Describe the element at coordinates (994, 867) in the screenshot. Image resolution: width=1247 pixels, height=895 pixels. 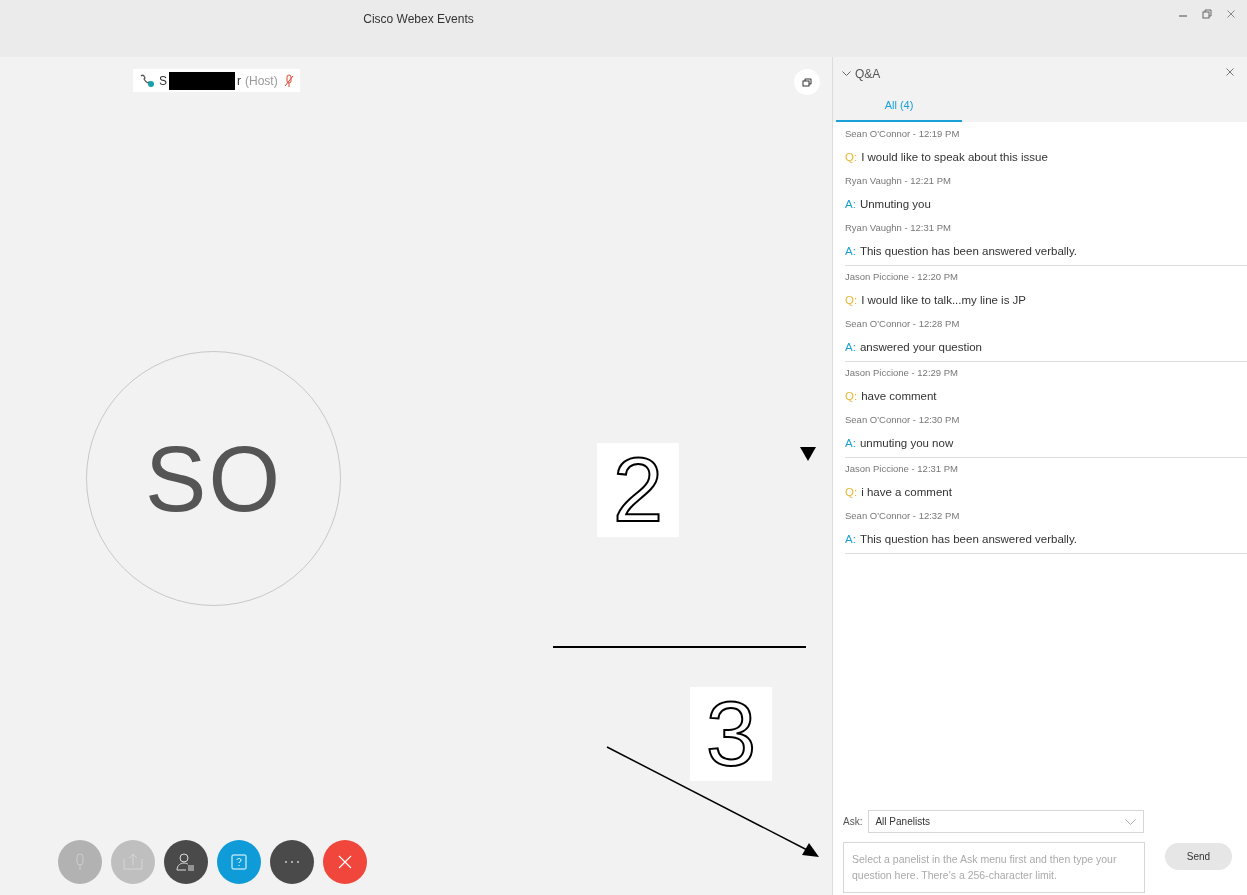
I see `question-input: Select a panelist in the Ask menu first and then type your question here. There's a 256-character limit.` at that location.